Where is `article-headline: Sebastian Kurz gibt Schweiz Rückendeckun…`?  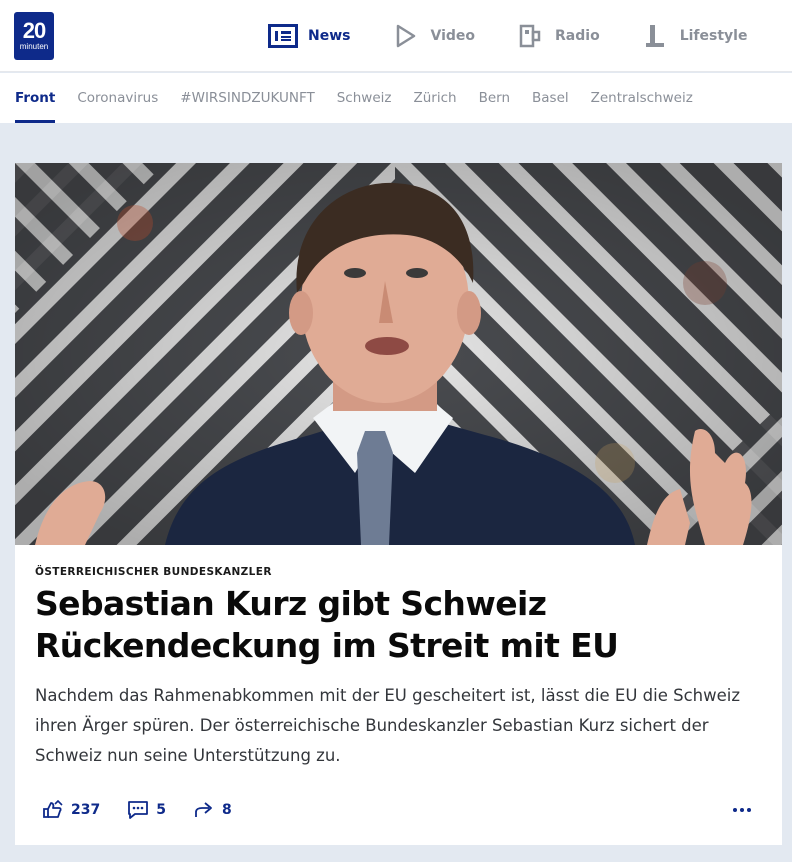
article-headline: Sebastian Kurz gibt Schweiz Rückendeckun… is located at coordinates (395, 625).